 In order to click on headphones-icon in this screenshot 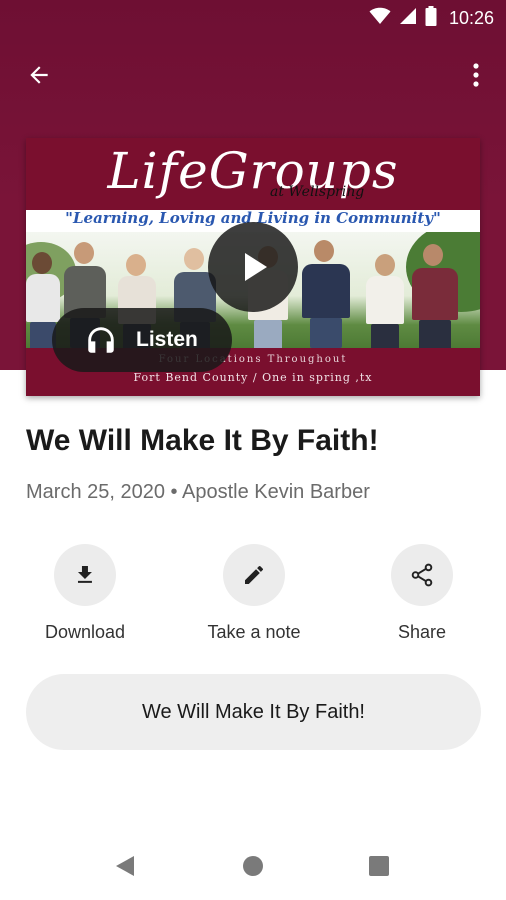, I will do `click(101, 340)`.